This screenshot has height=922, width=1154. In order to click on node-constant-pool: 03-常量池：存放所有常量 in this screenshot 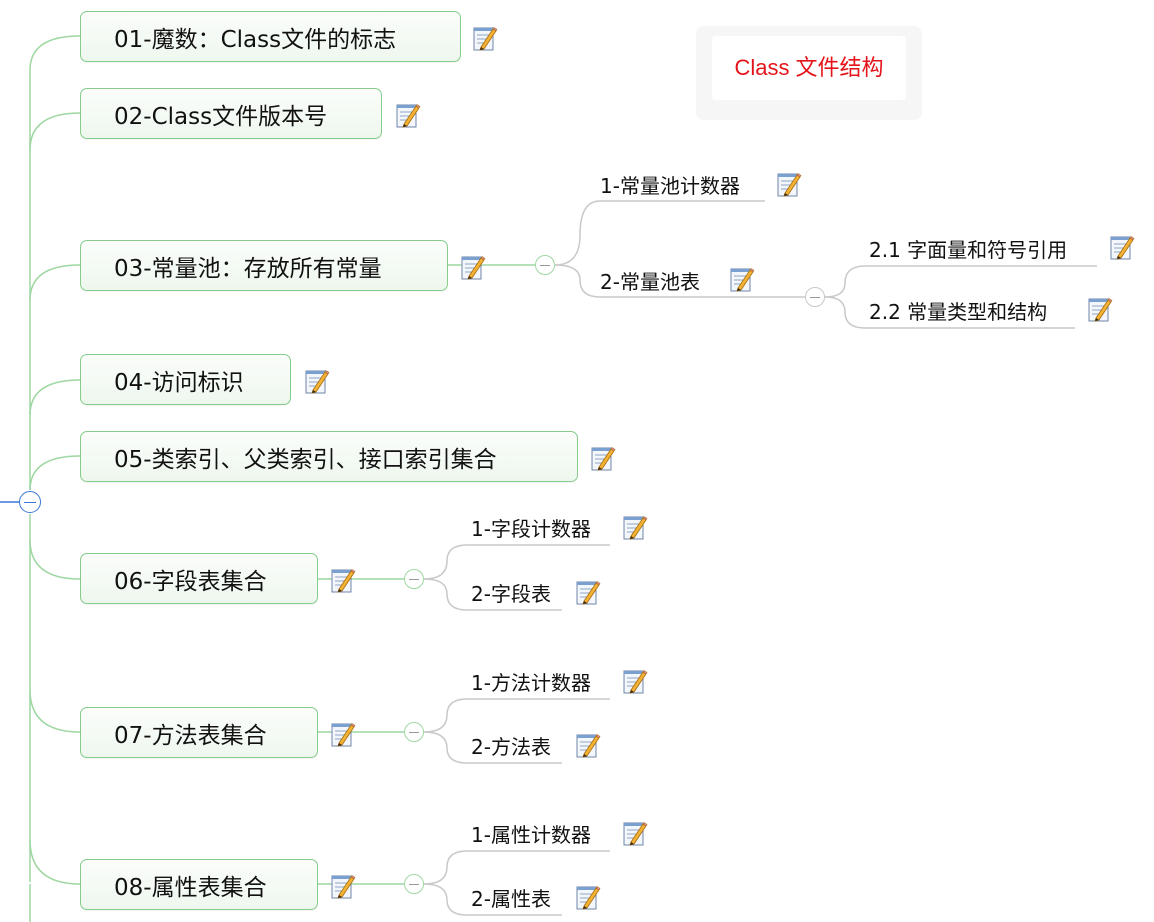, I will do `click(264, 265)`.